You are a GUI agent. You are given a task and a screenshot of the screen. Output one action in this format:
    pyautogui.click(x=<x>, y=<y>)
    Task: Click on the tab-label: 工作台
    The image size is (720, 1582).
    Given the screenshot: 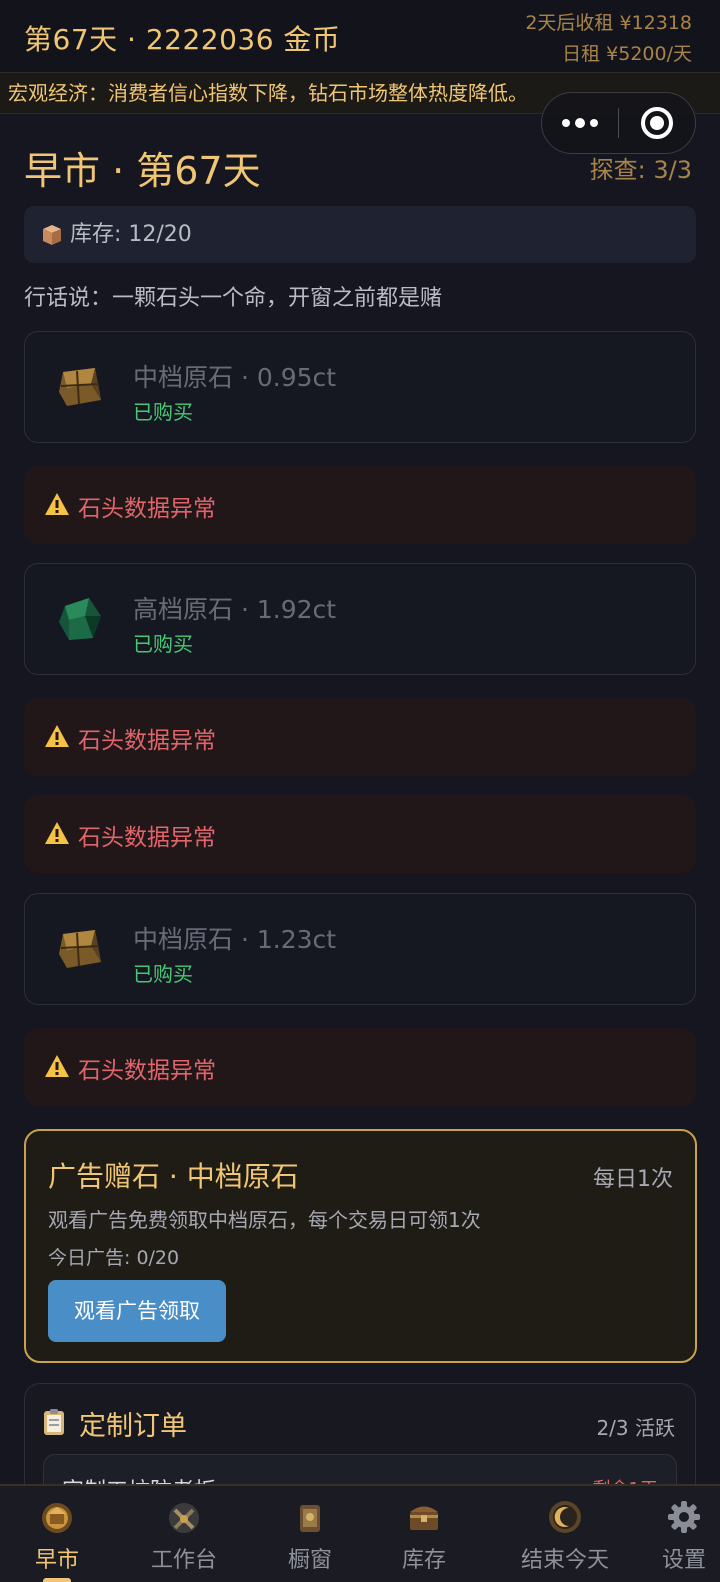 What is the action you would take?
    pyautogui.click(x=183, y=1560)
    